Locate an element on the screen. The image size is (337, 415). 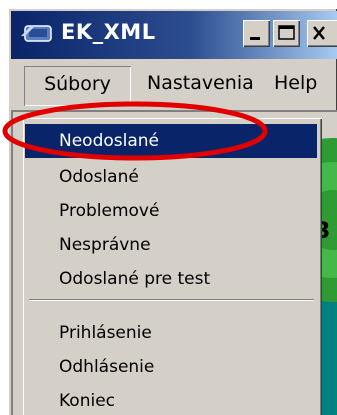
menu-item-label: Neodoslané is located at coordinates (109, 141).